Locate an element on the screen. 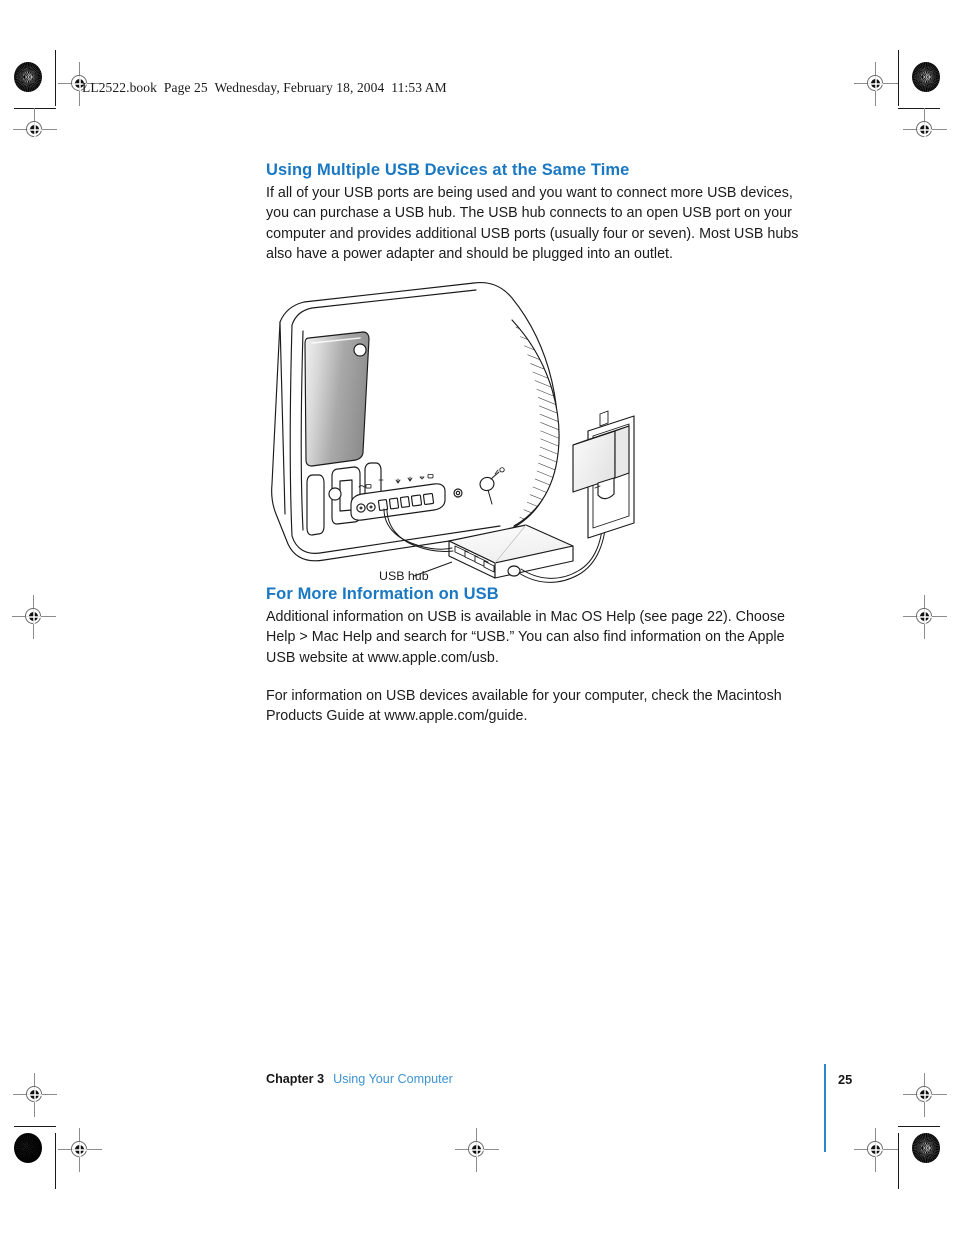 Image resolution: width=954 pixels, height=1235 pixels. trim-rule-bottom-right-horizontal is located at coordinates (919, 1126).